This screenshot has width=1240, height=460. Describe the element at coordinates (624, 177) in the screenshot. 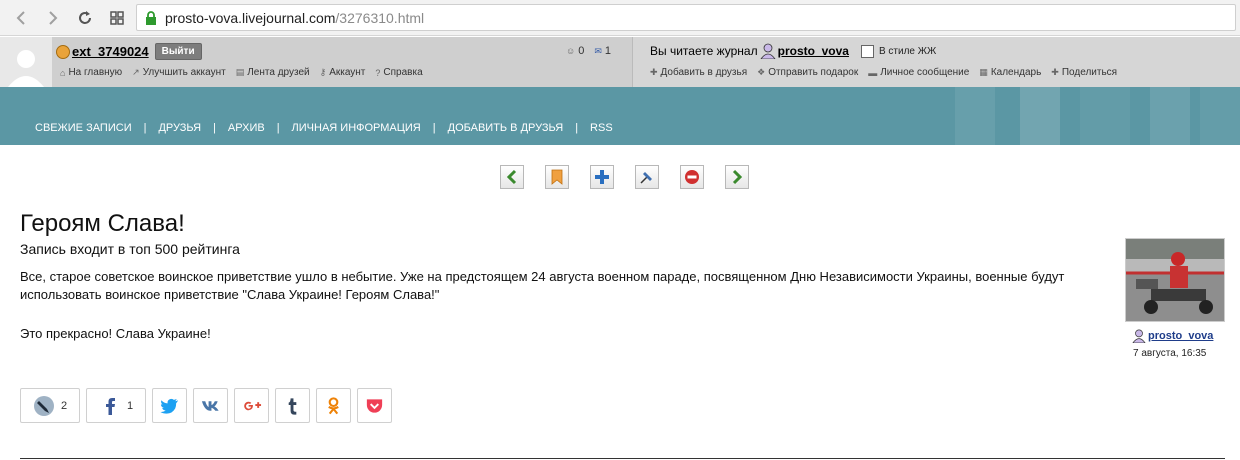

I see `entry-actions` at that location.